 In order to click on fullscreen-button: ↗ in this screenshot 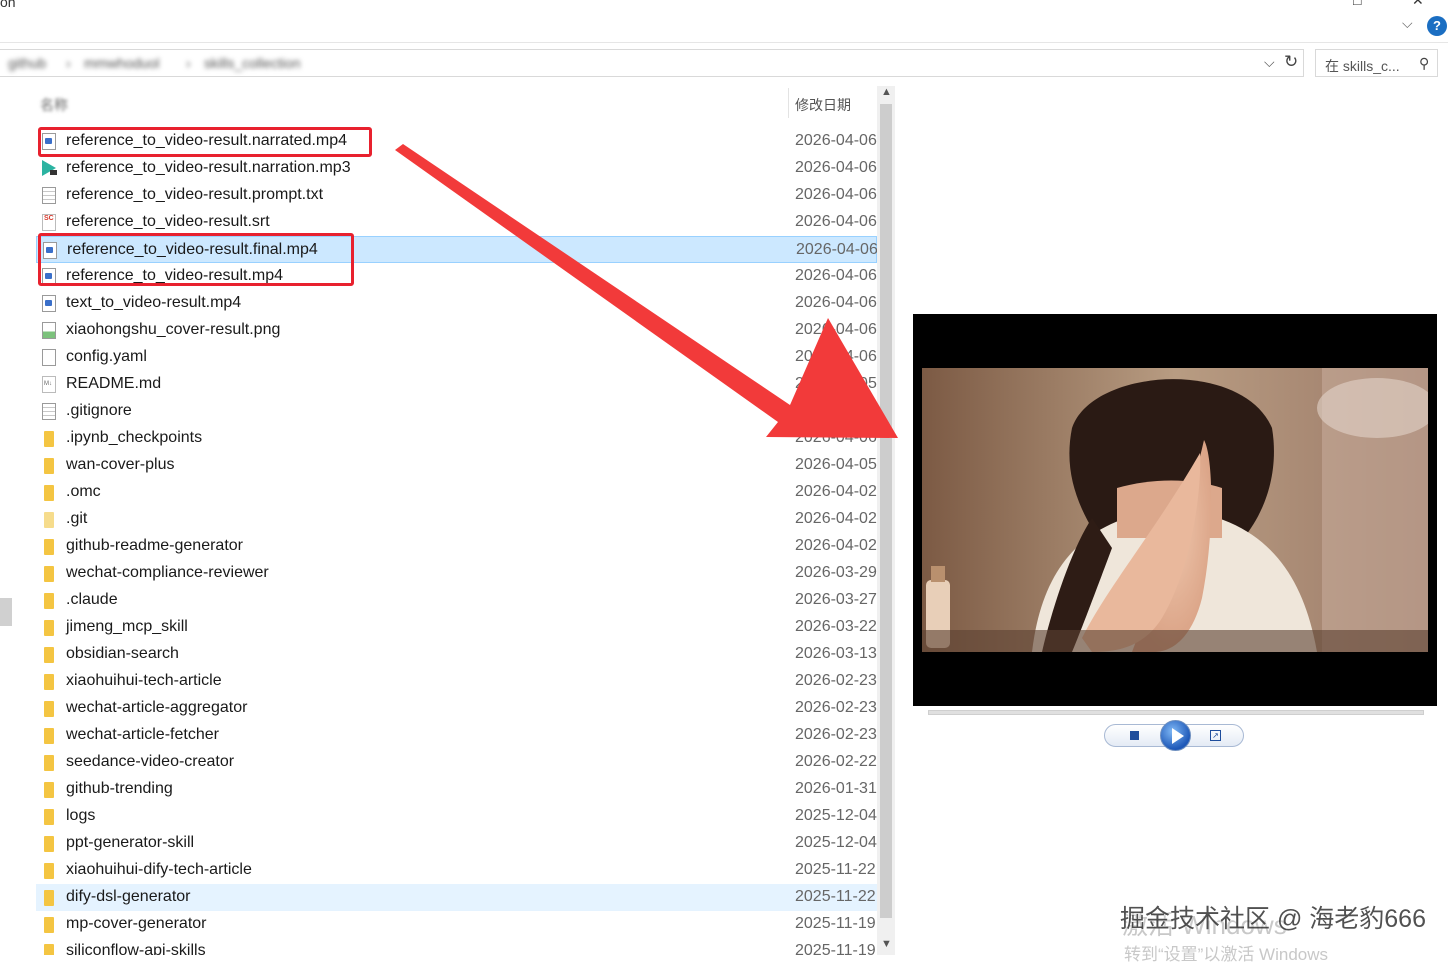, I will do `click(1216, 736)`.